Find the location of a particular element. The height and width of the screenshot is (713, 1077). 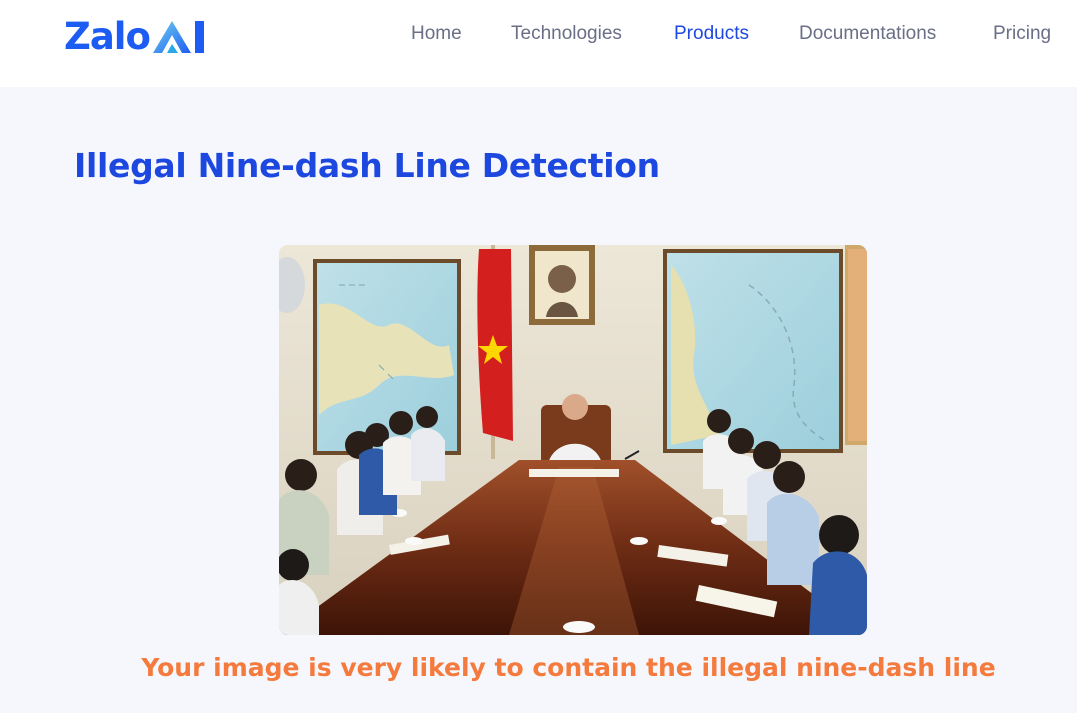

page-title: Illegal Nine-dash Line Detection is located at coordinates (367, 165).